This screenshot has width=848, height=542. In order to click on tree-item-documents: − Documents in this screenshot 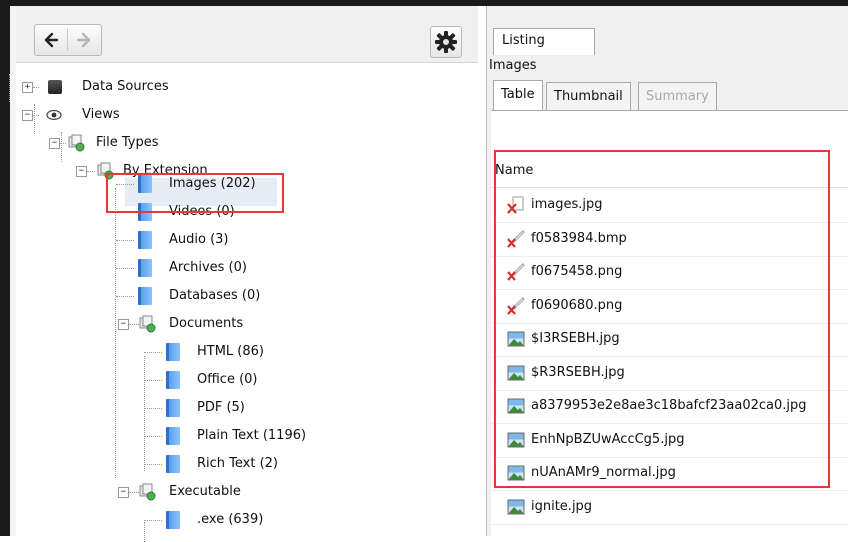, I will do `click(210, 324)`.